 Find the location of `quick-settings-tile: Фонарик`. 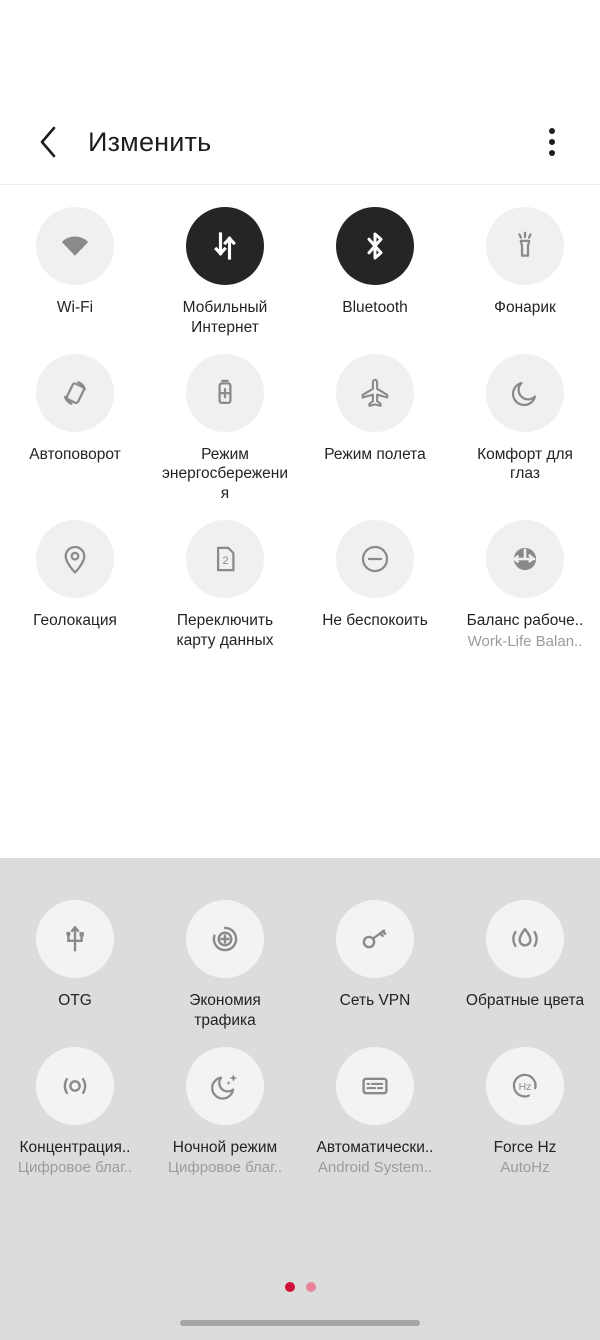

quick-settings-tile: Фонарик is located at coordinates (525, 272).